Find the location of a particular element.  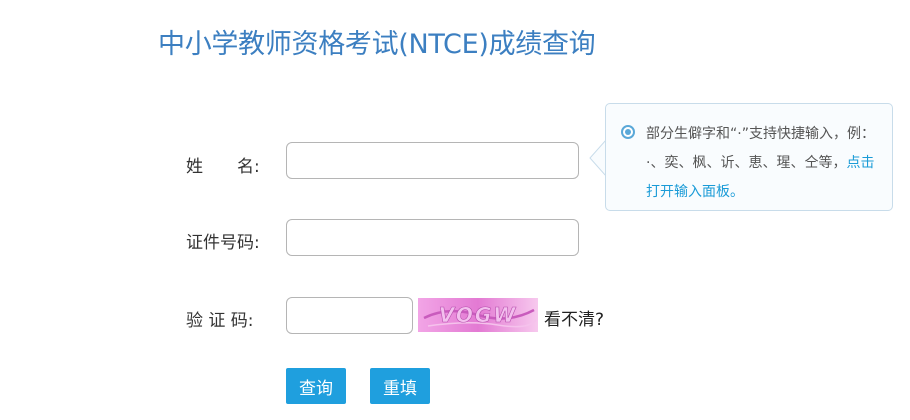

refresh-captcha-link: 看不清? is located at coordinates (574, 317).